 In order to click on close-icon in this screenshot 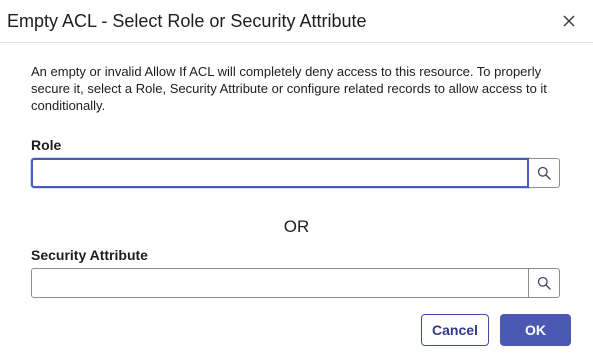, I will do `click(569, 21)`.